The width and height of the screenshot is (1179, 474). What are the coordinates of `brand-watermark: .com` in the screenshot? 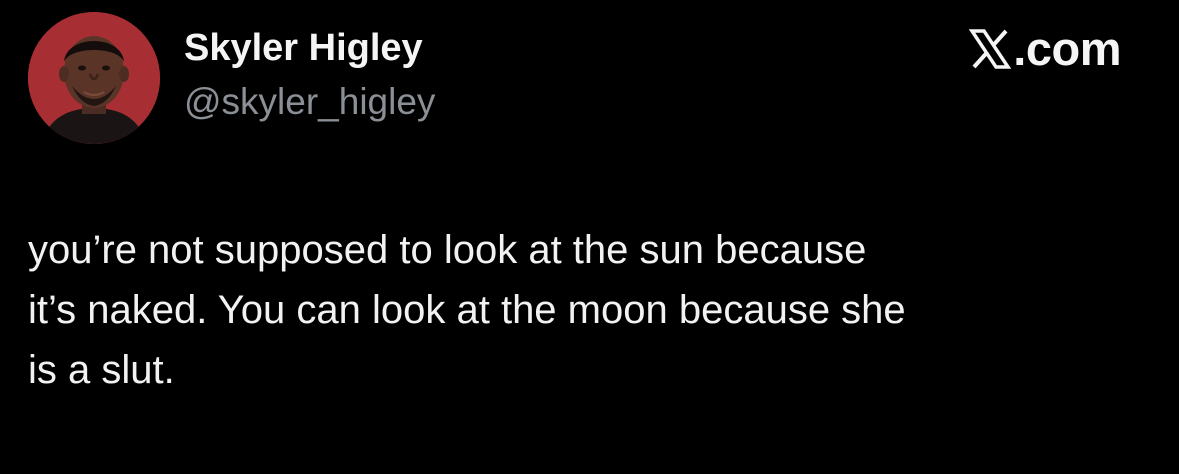 It's located at (1045, 49).